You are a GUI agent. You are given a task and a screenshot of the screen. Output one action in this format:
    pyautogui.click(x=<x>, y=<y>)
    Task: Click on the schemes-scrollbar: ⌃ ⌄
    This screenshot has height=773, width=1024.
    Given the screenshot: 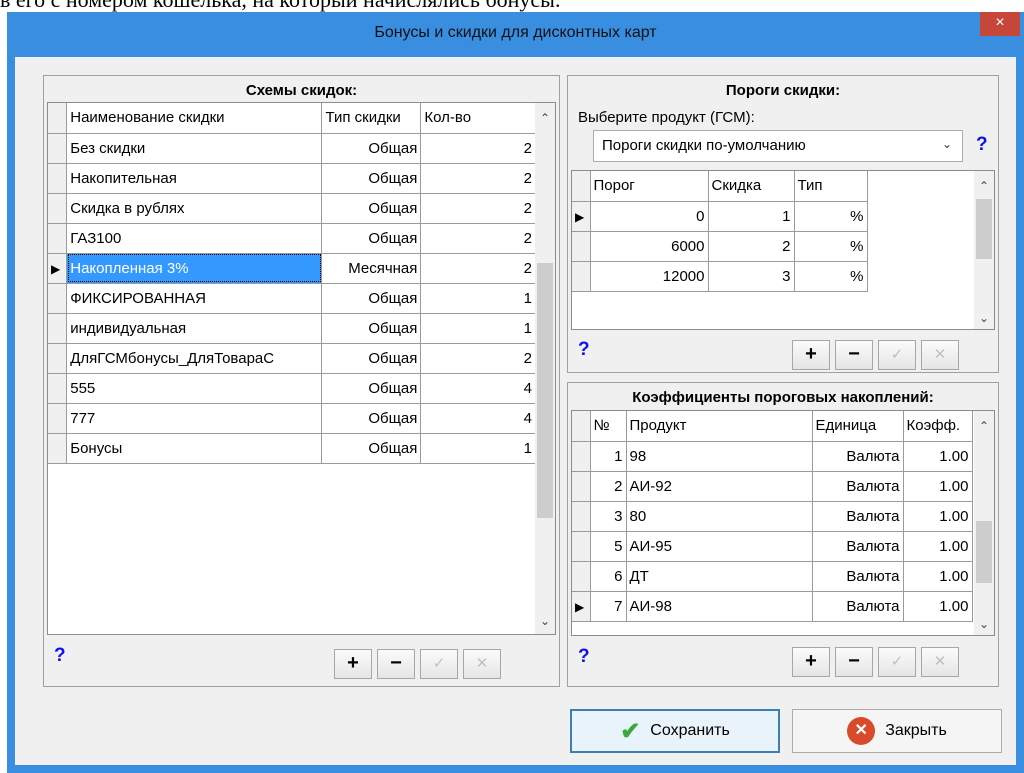 What is the action you would take?
    pyautogui.click(x=545, y=368)
    